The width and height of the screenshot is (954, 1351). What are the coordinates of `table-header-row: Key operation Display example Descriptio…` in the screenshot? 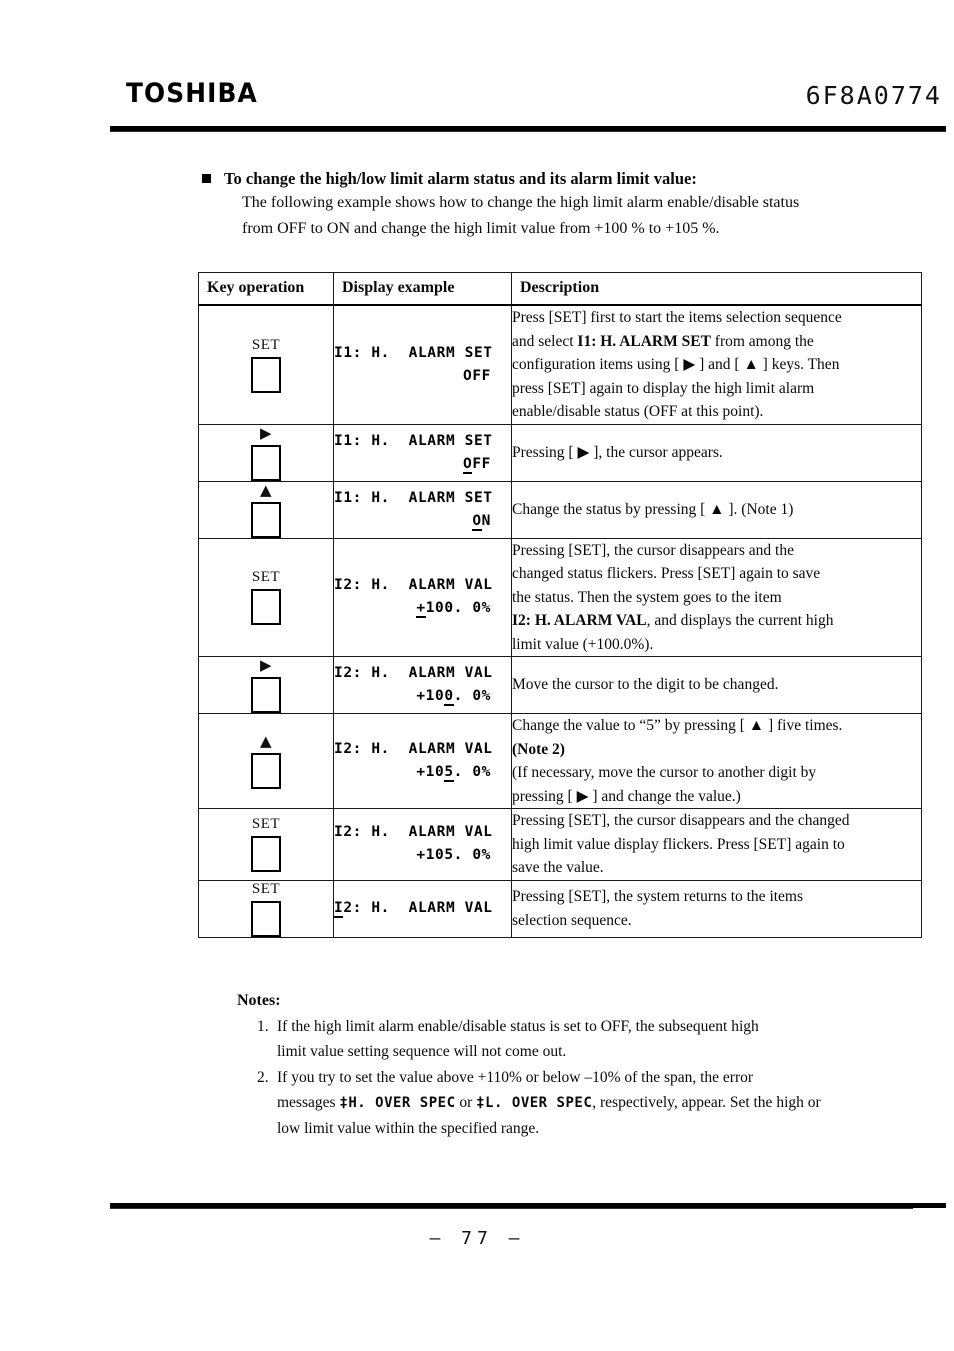 It's located at (560, 289).